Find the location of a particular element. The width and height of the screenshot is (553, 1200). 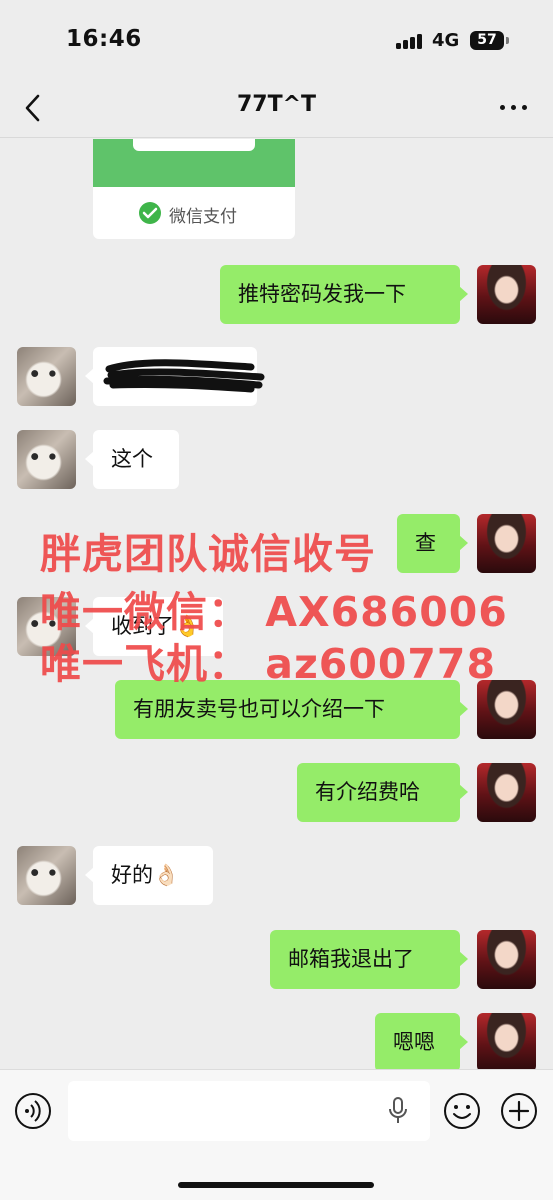

message-bubble-incoming-redacted is located at coordinates (175, 376).